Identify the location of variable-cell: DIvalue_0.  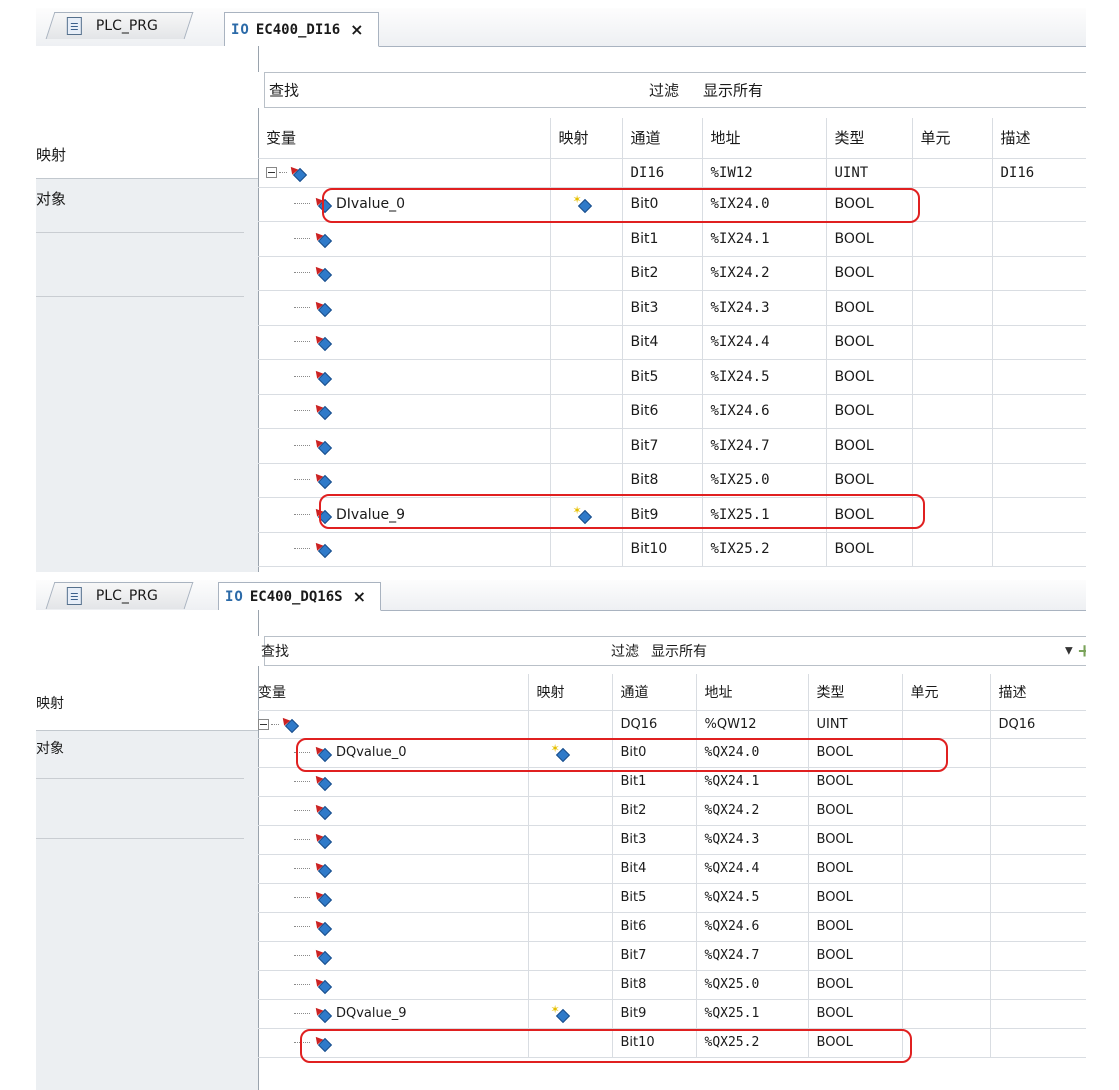
(404, 204).